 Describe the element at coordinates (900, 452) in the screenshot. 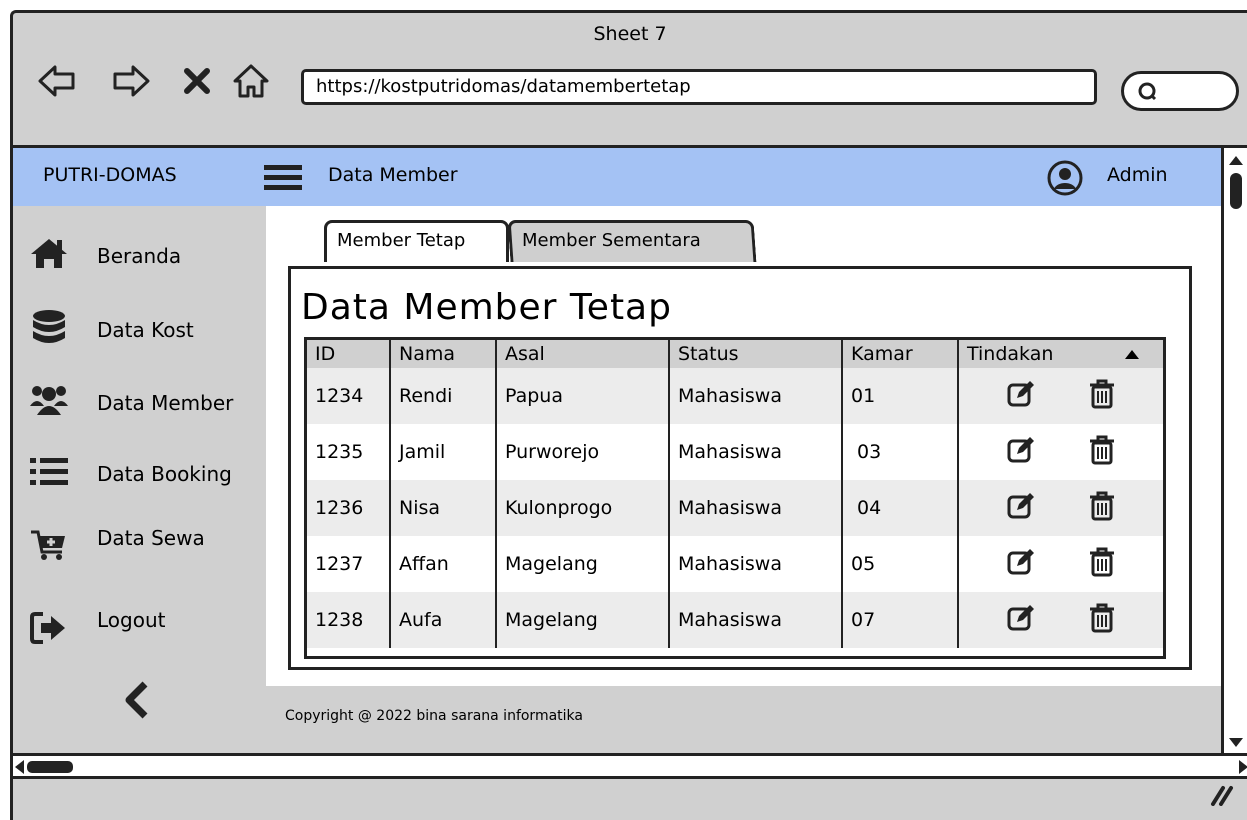

I see `table-cell: 03` at that location.